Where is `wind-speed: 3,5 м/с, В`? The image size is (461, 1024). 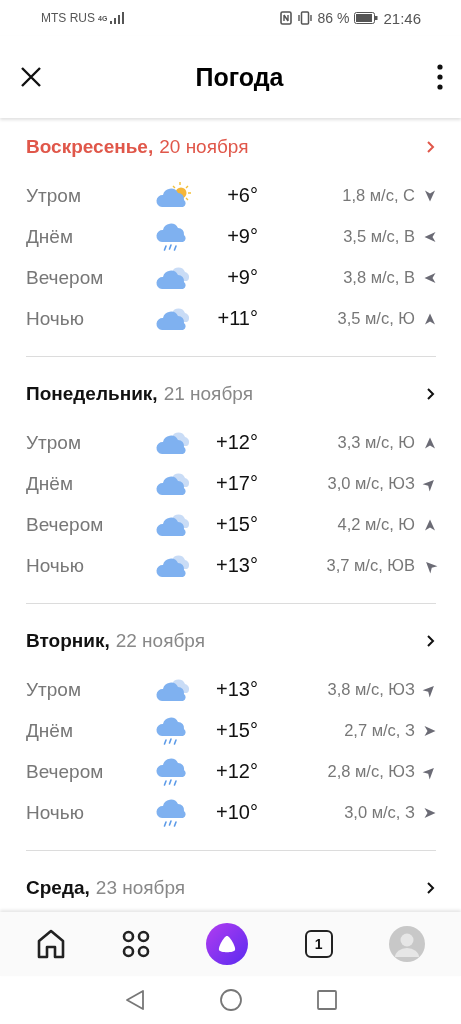 wind-speed: 3,5 м/с, В is located at coordinates (378, 236).